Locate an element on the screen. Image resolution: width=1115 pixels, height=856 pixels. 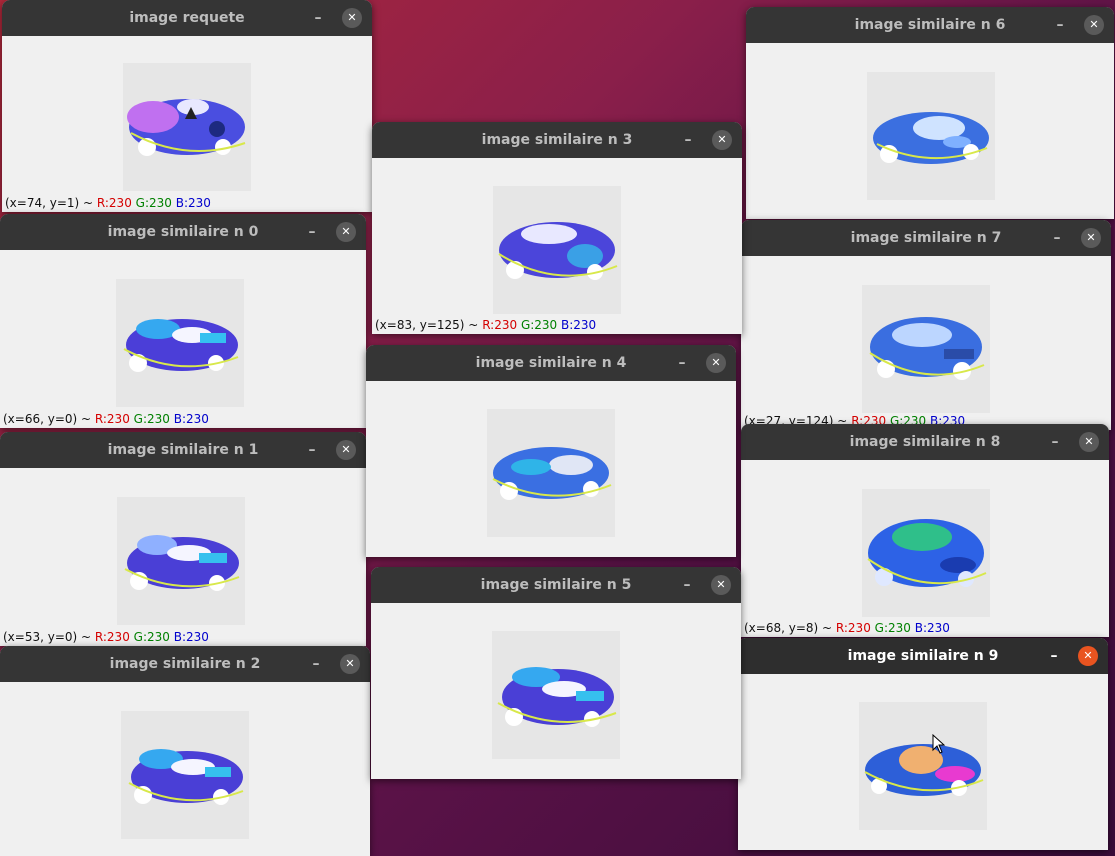
pixel-status-bar: (x=74, y=1) ~ R:230 G:230 B:230 is located at coordinates (108, 203).